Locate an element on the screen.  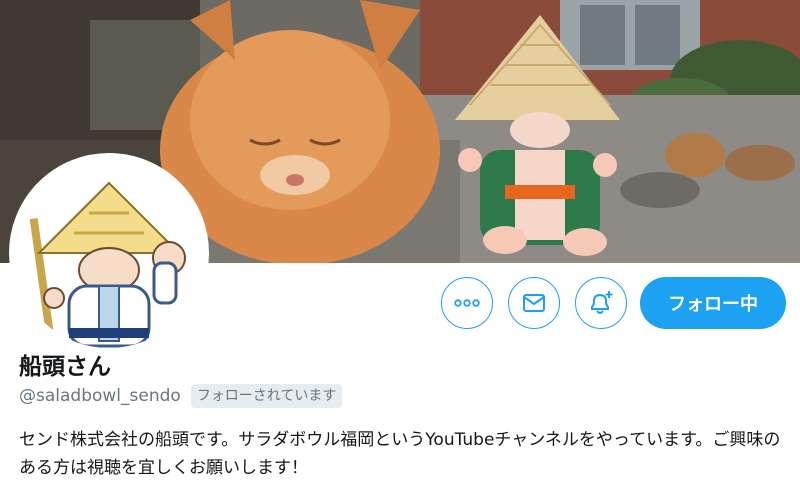
more-options-button is located at coordinates (467, 303).